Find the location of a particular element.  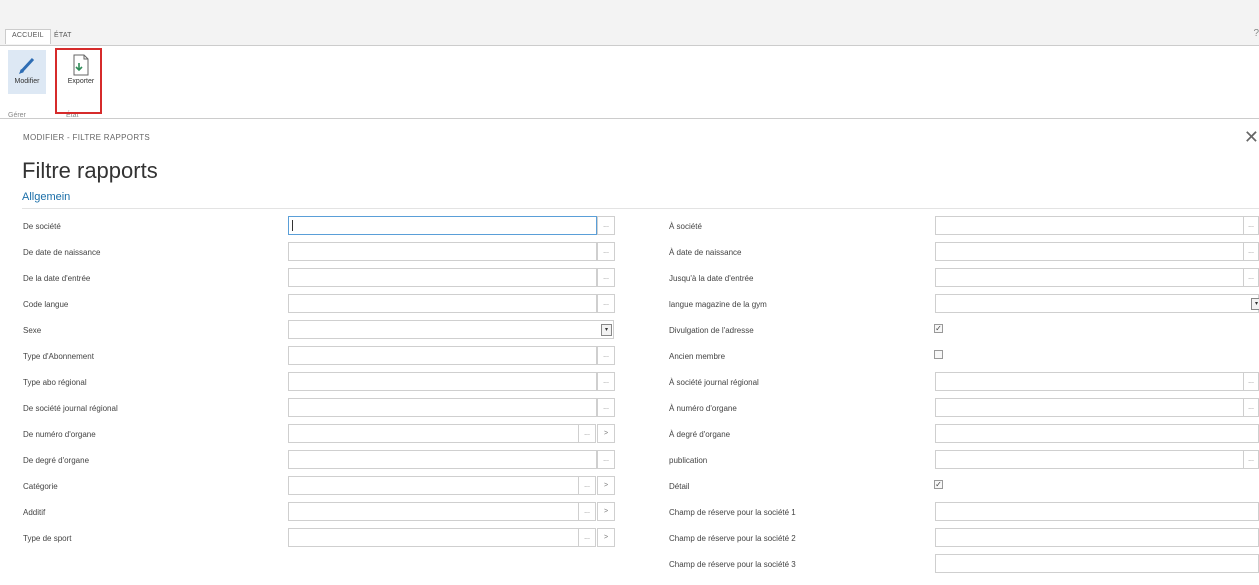

field-label: Champ de réserve pour la société 1 is located at coordinates (732, 512).